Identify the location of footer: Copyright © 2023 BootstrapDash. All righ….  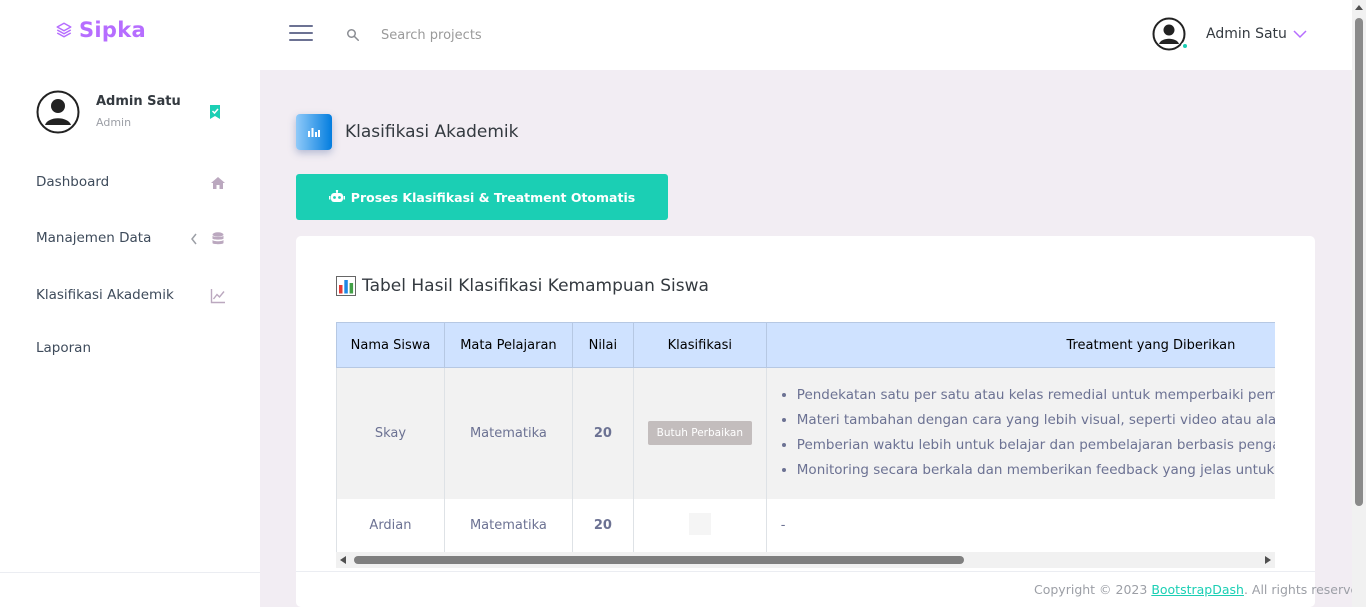
(1200, 589).